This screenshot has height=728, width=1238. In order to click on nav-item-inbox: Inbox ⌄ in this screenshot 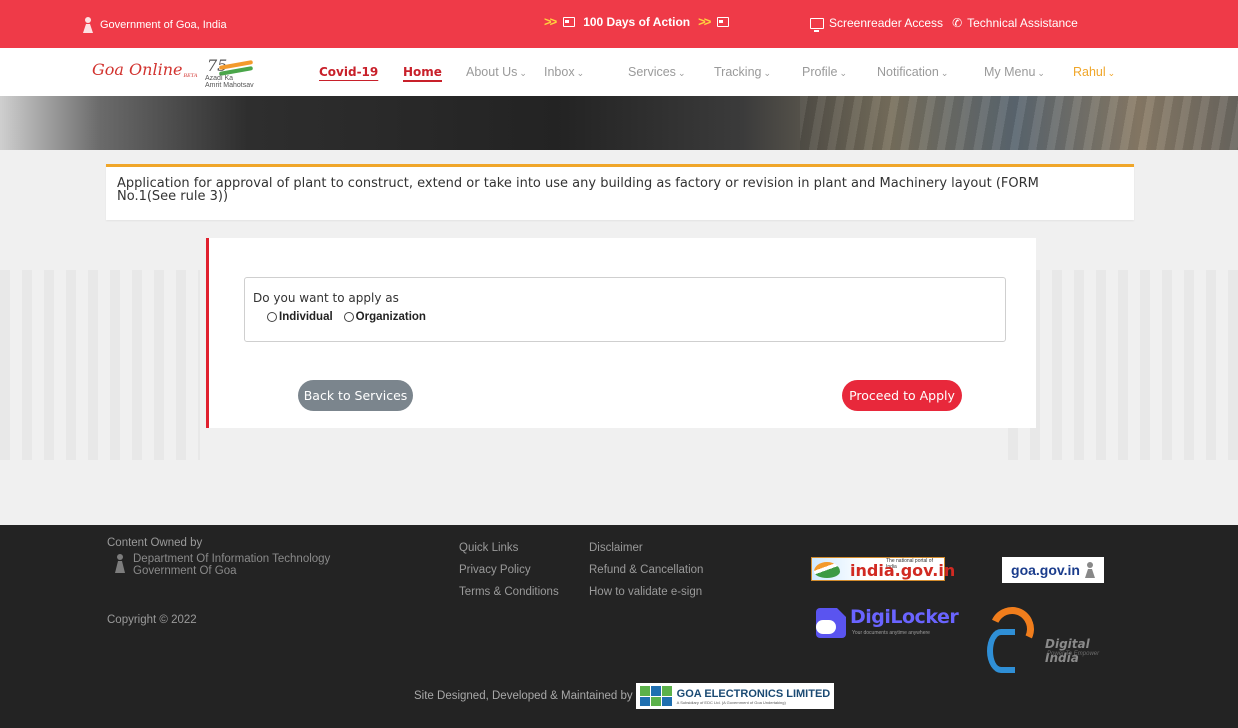, I will do `click(564, 72)`.